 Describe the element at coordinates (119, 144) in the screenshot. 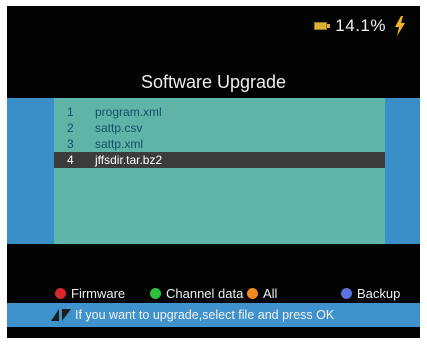

I see `file-name: sattp.xml` at that location.